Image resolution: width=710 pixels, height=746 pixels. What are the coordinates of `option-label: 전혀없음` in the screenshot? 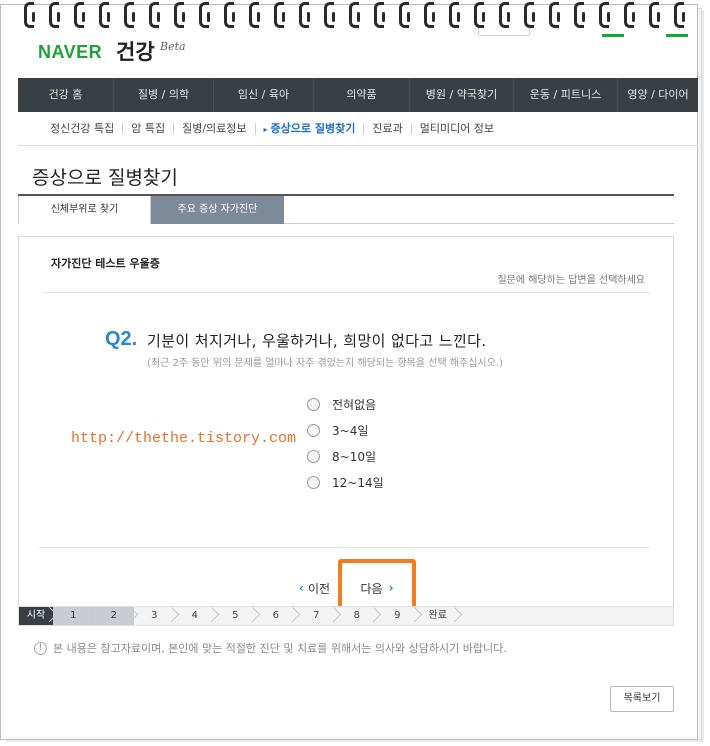 It's located at (354, 404).